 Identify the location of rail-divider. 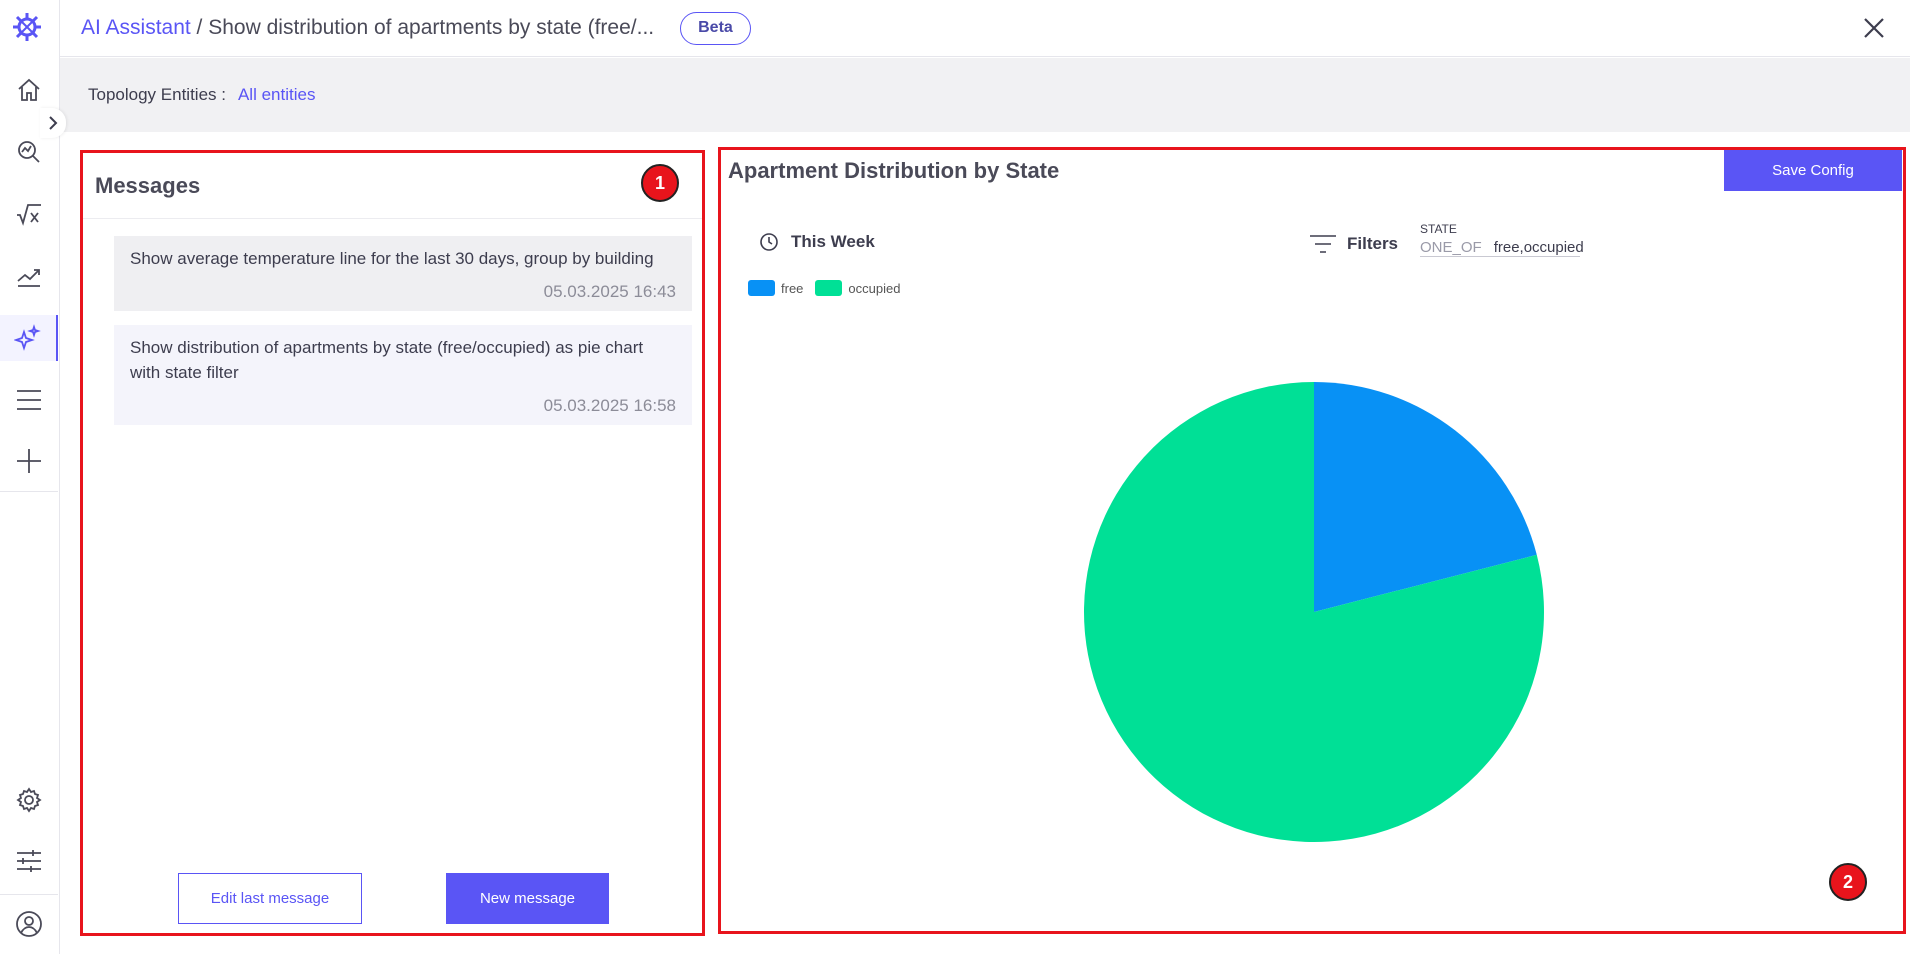
(29, 491).